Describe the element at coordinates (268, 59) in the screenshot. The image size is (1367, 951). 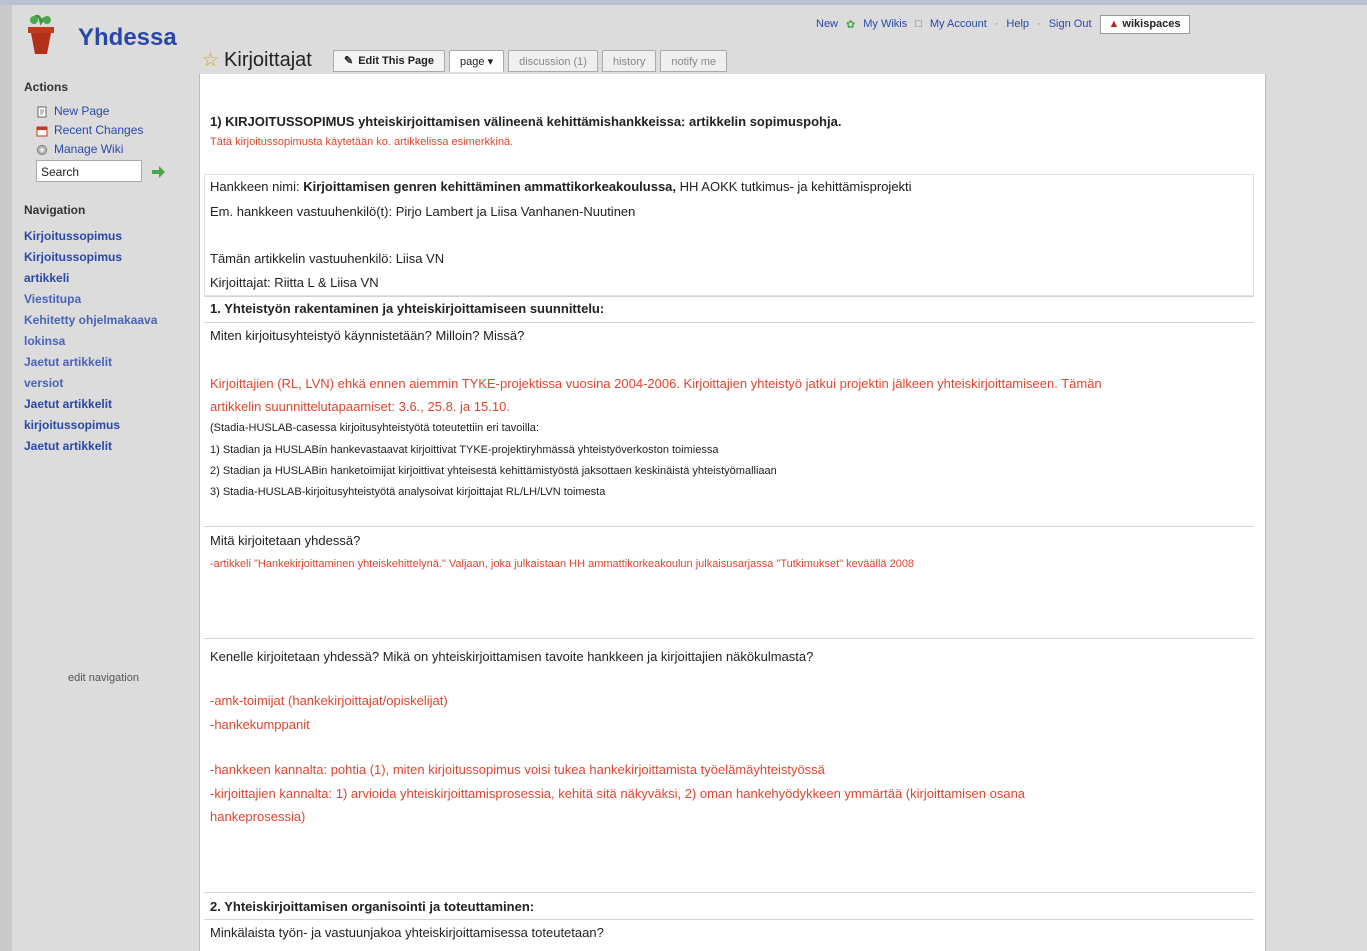
I see `page-title: Kirjoittajat` at that location.